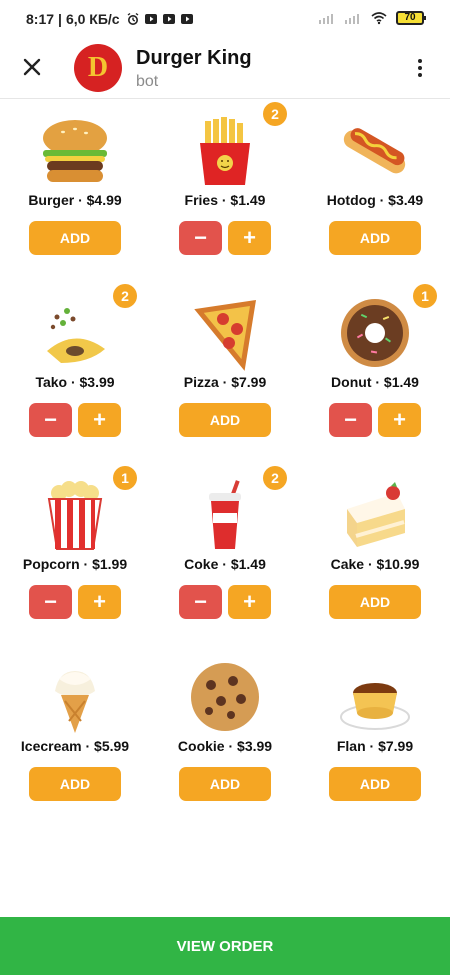 The width and height of the screenshot is (450, 975). What do you see at coordinates (225, 382) in the screenshot?
I see `item-label: Pizza · $7.99` at bounding box center [225, 382].